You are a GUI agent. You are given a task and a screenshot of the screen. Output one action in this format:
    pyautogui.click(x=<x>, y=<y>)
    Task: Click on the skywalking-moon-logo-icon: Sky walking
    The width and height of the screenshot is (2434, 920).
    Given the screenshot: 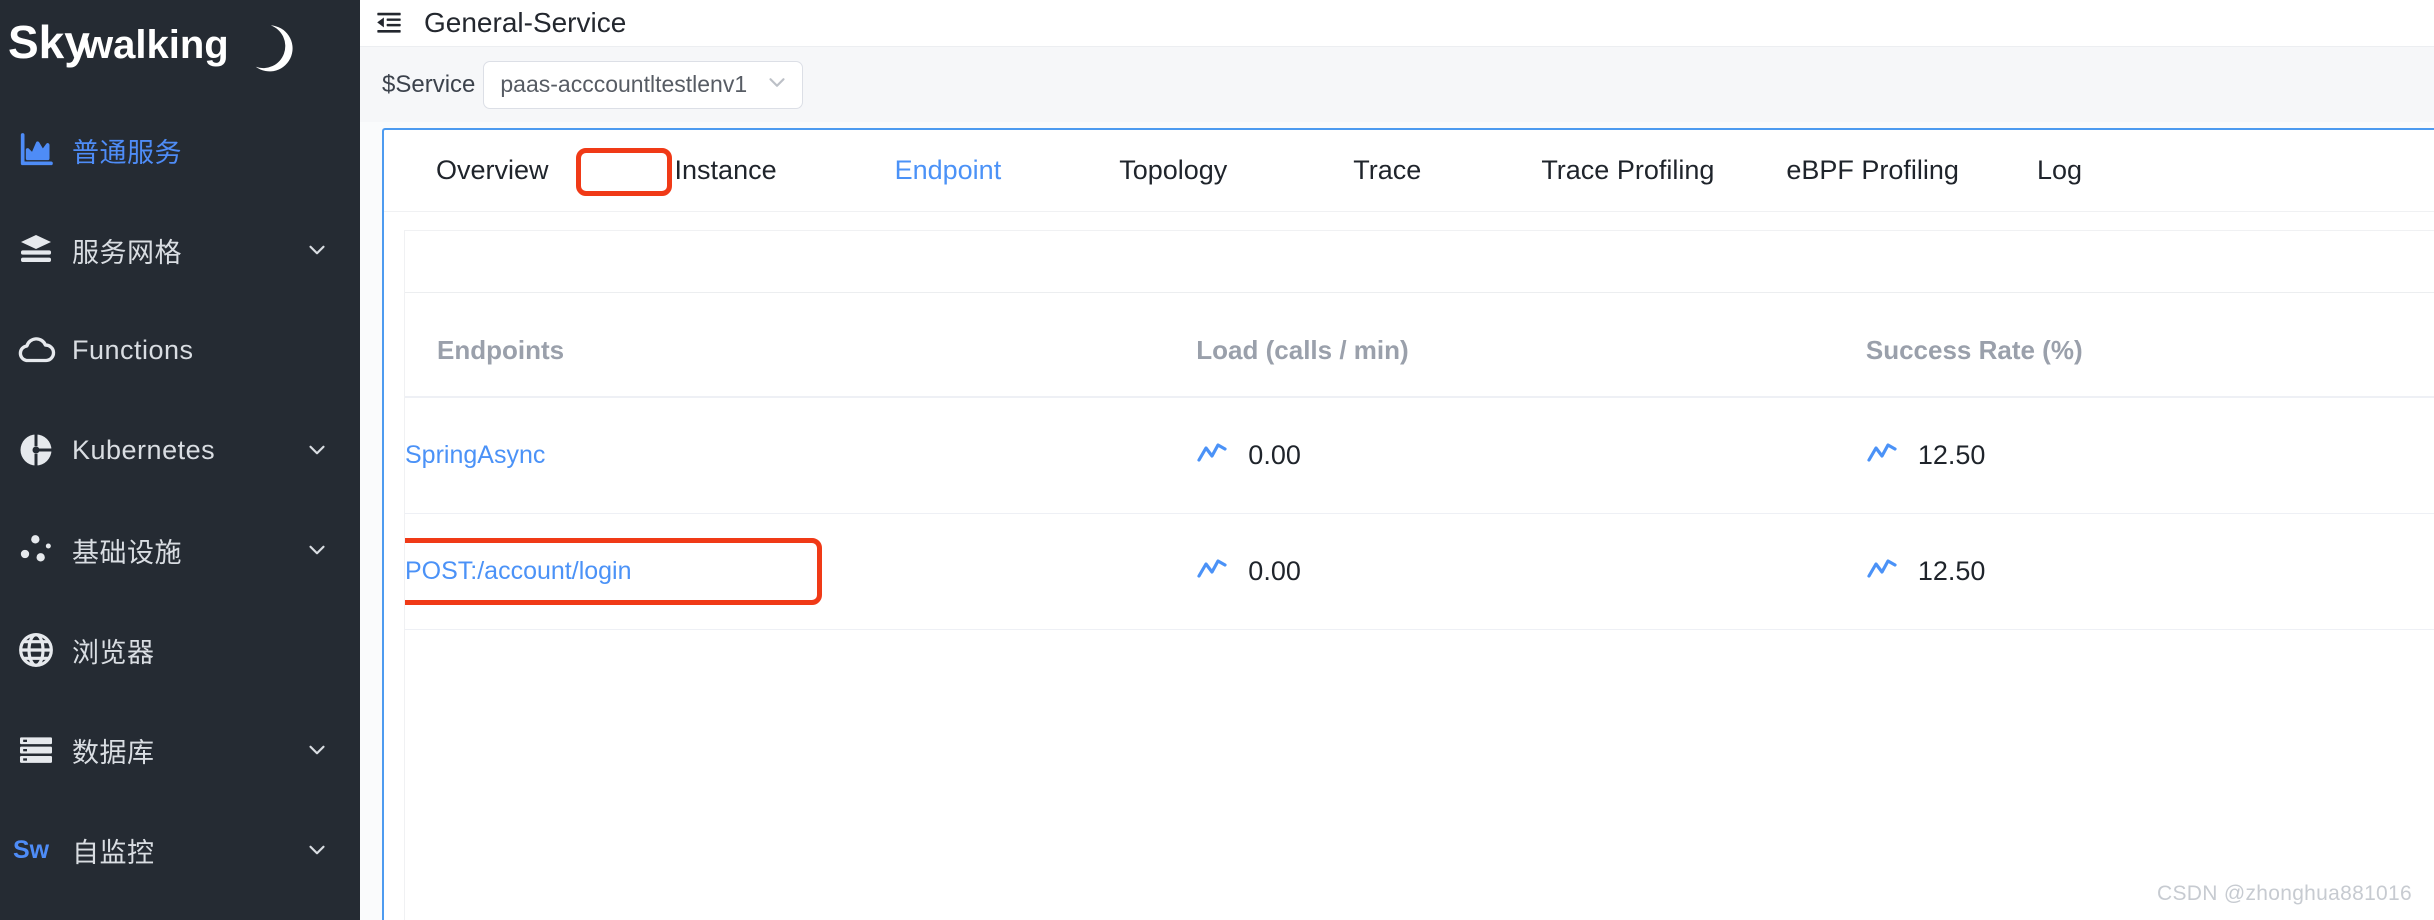 What is the action you would take?
    pyautogui.click(x=150, y=44)
    